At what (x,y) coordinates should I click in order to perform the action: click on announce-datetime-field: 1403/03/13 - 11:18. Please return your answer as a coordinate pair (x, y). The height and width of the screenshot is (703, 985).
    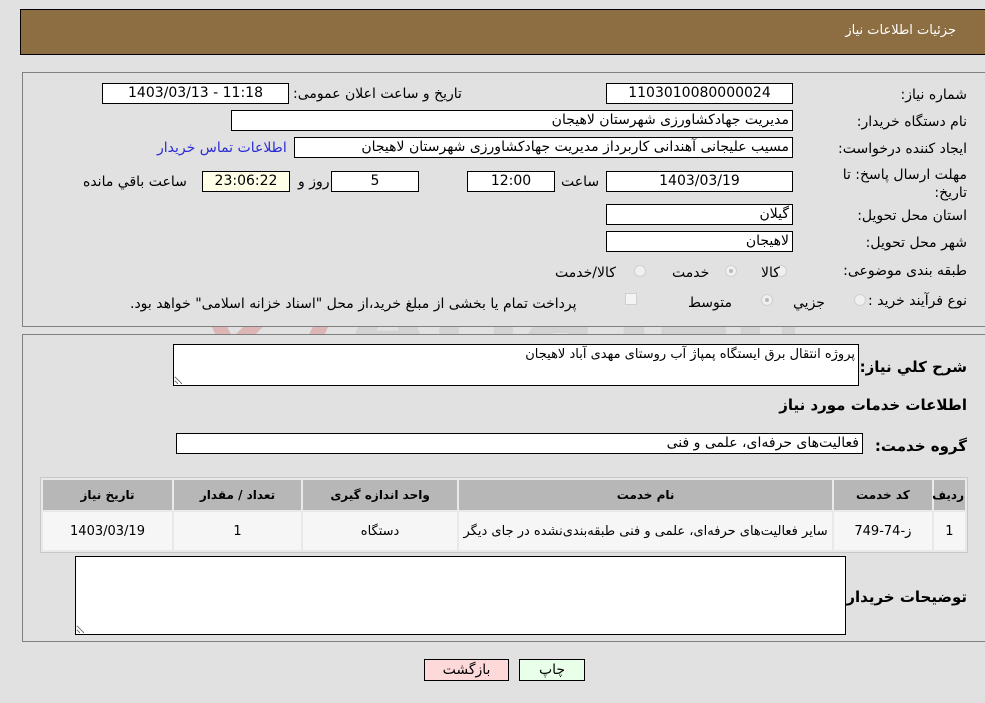
    Looking at the image, I should click on (195, 93).